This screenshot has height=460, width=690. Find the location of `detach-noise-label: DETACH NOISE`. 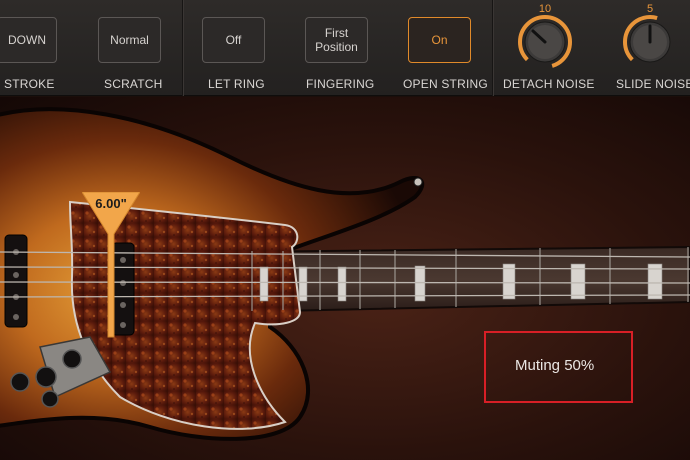

detach-noise-label: DETACH NOISE is located at coordinates (549, 84).